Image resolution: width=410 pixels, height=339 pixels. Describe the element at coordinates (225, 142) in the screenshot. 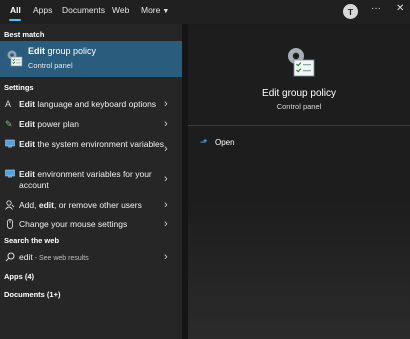

I see `open-label: Open` at that location.